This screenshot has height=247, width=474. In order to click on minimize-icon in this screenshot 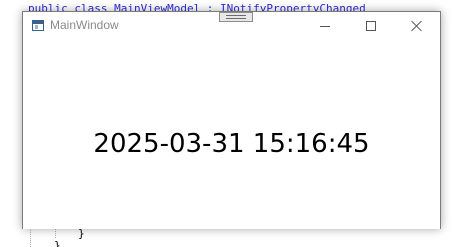, I will do `click(325, 26)`.